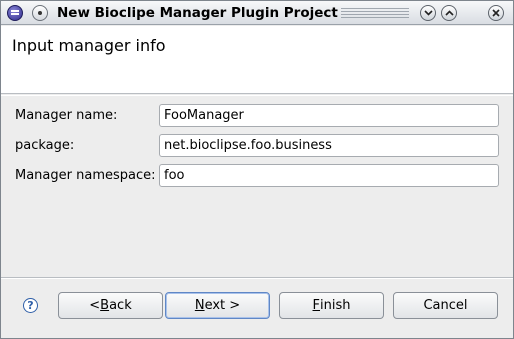  I want to click on next-mnemonic: N, so click(199, 305).